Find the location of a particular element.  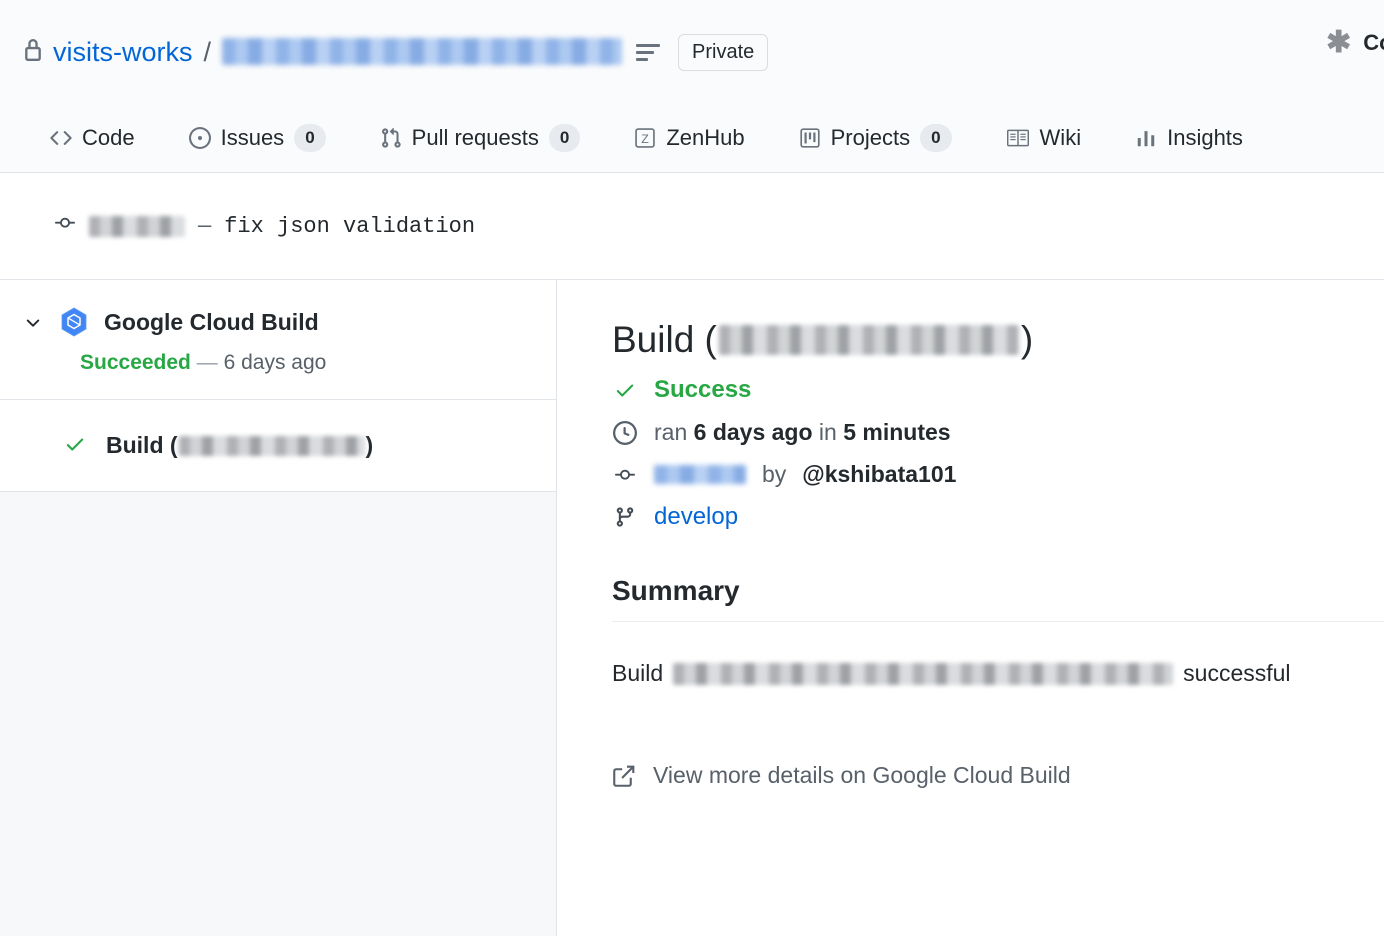

project-icon is located at coordinates (810, 138).